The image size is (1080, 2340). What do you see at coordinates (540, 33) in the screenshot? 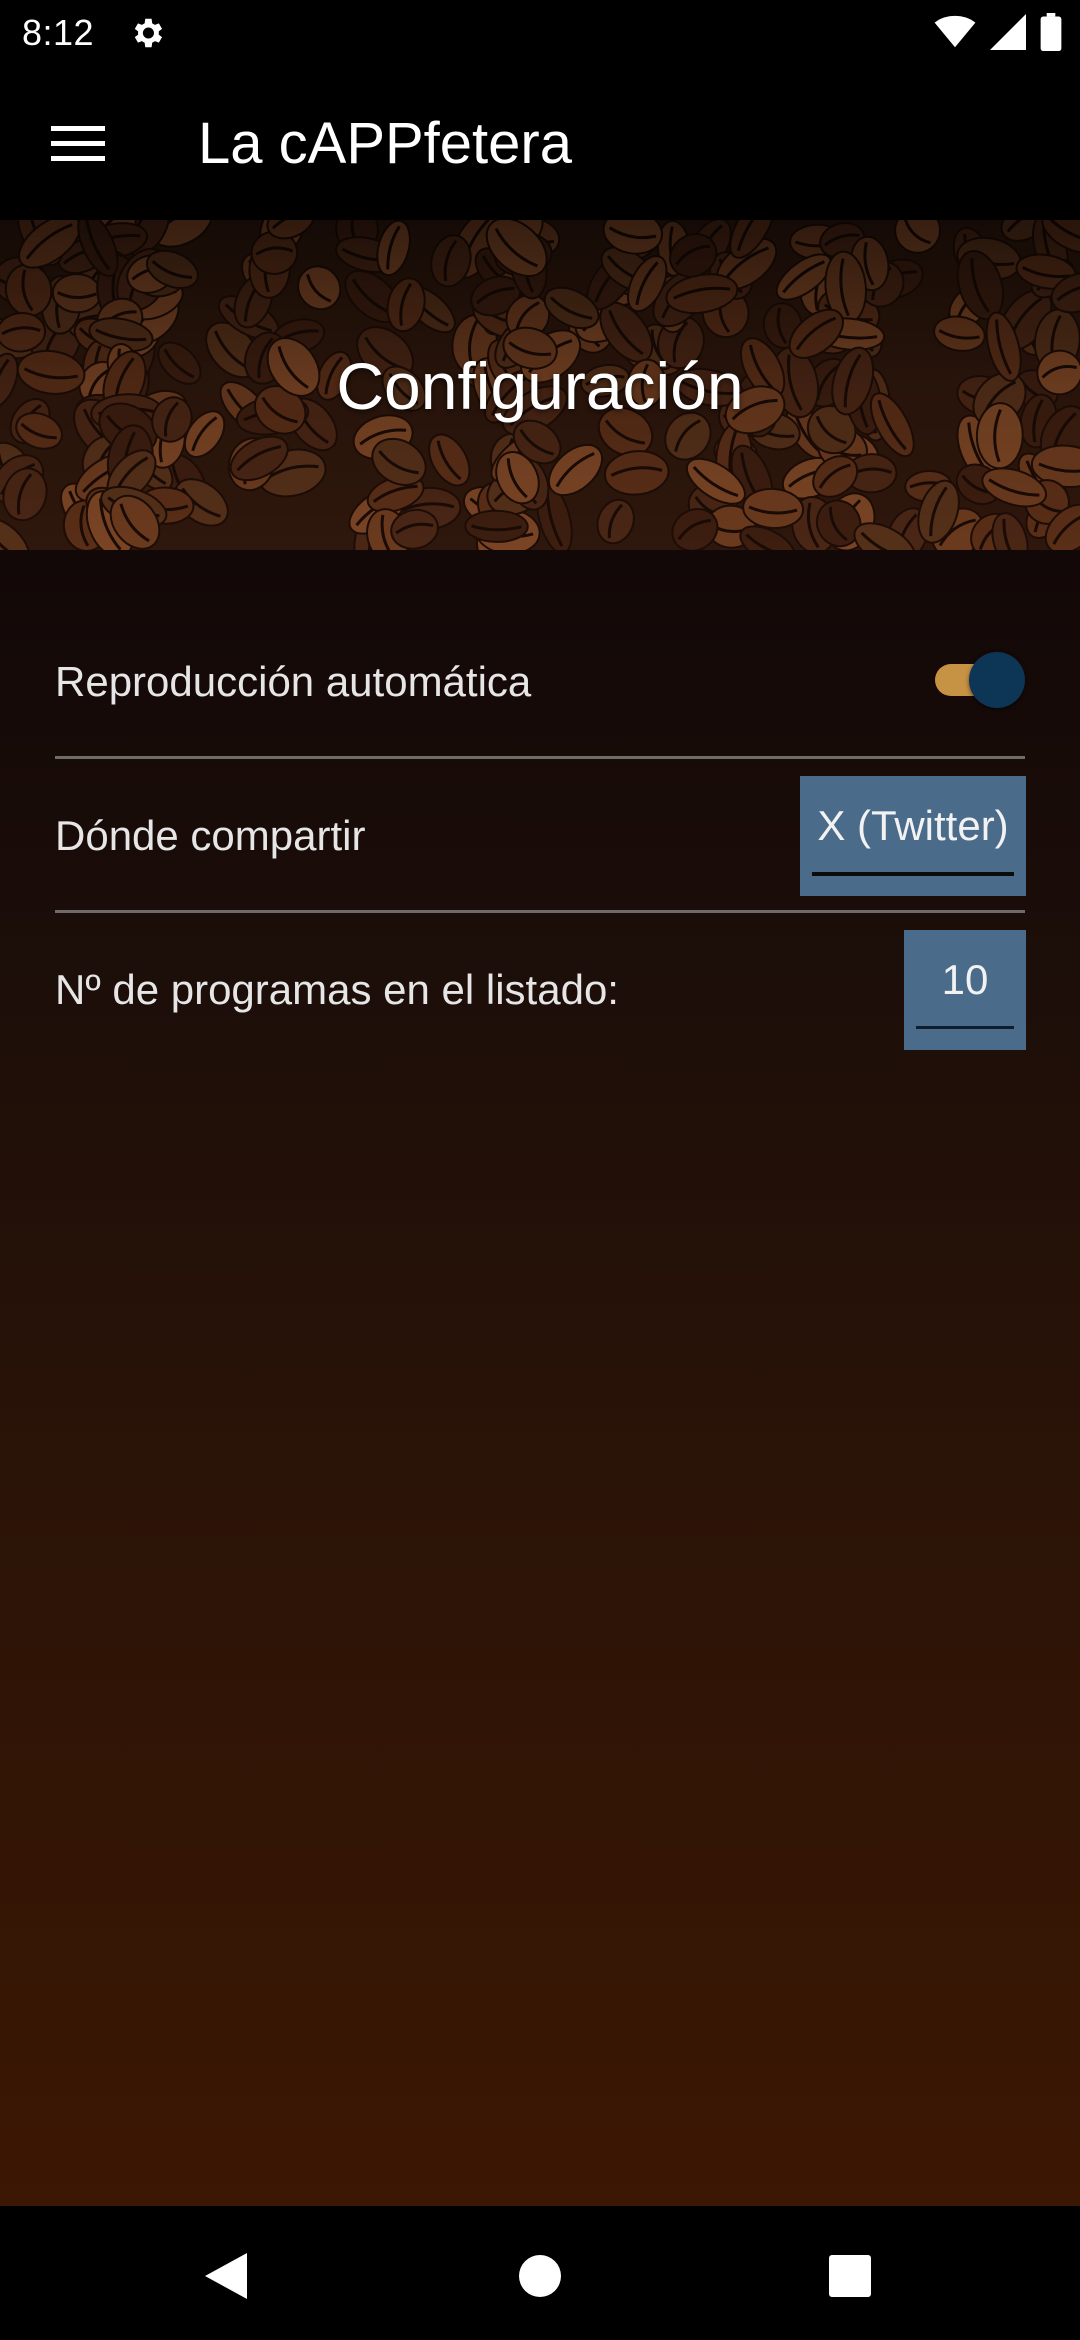
I see `status-bar: 8:12` at bounding box center [540, 33].